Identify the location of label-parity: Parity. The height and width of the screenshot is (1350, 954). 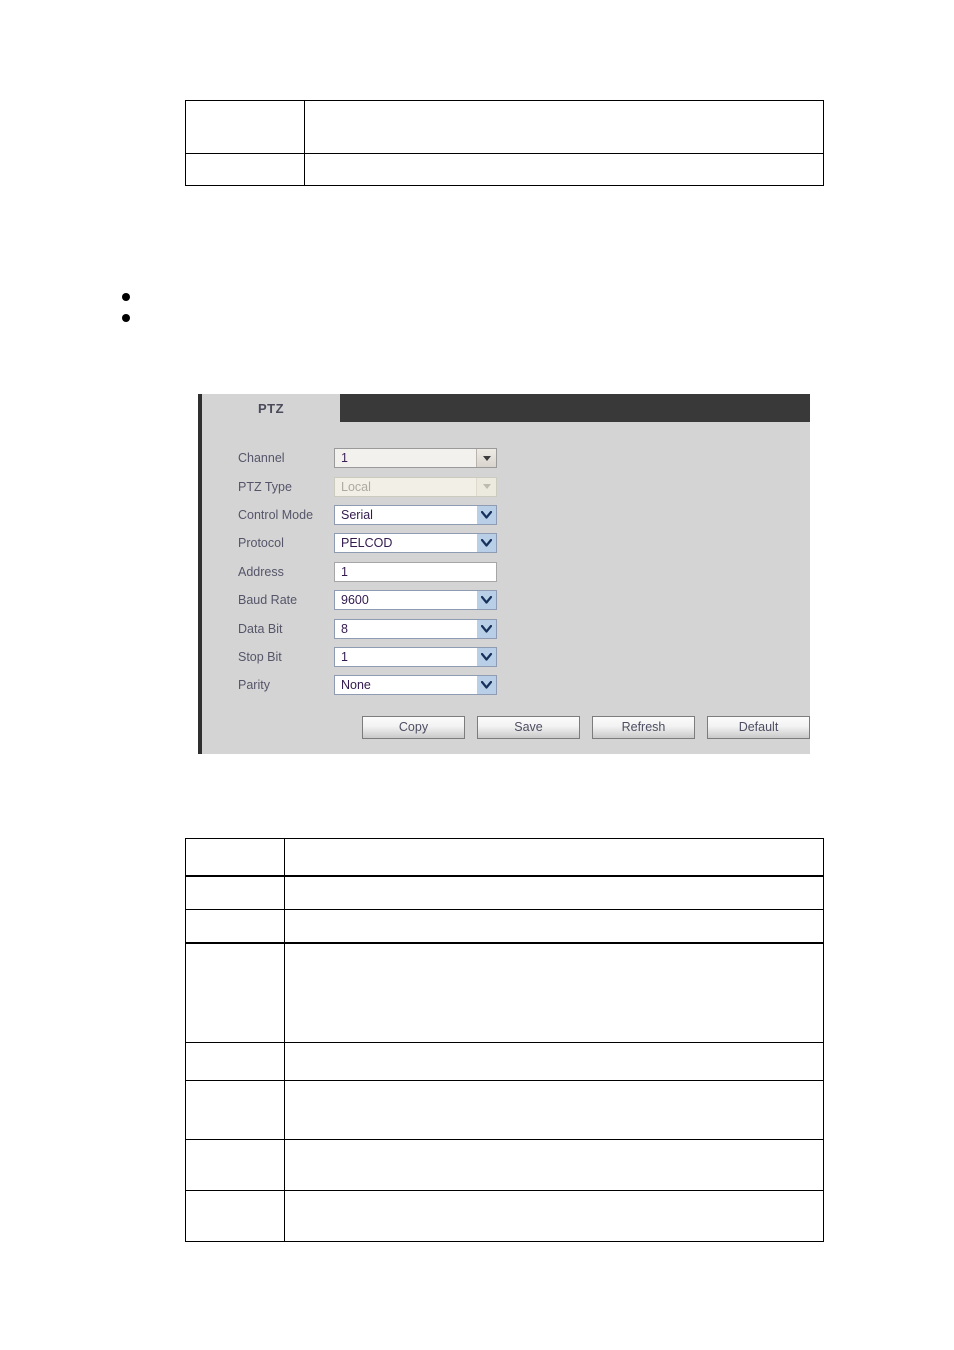
(254, 685).